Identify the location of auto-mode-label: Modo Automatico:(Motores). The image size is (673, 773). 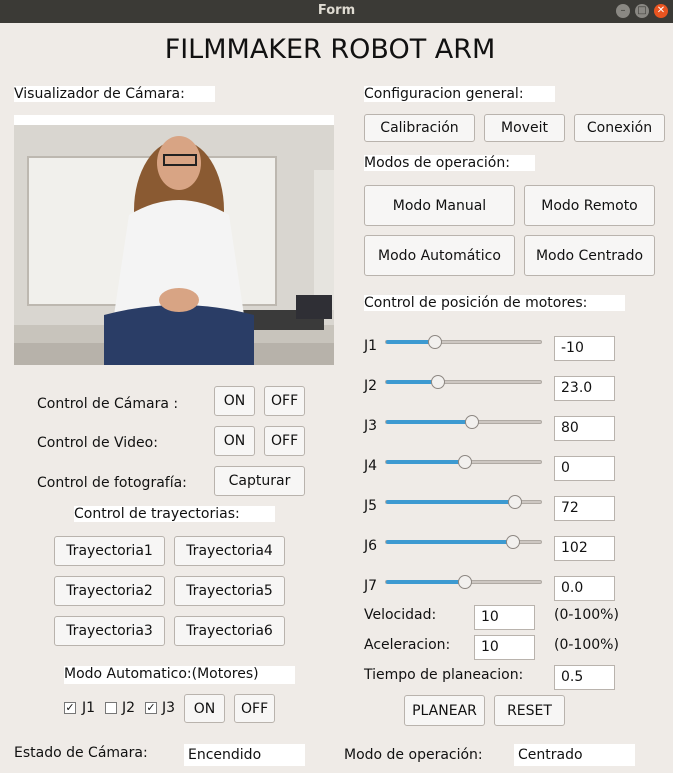
(179, 675).